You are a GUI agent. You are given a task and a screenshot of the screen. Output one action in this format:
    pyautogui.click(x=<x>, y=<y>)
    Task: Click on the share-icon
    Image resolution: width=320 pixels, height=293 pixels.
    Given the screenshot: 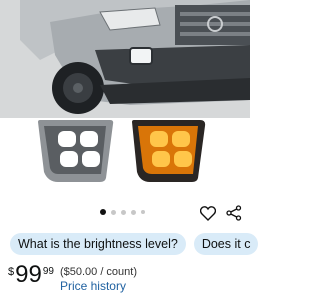 What is the action you would take?
    pyautogui.click(x=234, y=213)
    